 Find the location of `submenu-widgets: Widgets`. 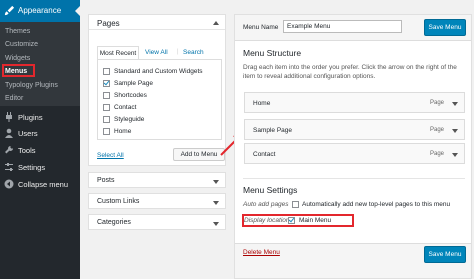

submenu-widgets: Widgets is located at coordinates (17, 58).